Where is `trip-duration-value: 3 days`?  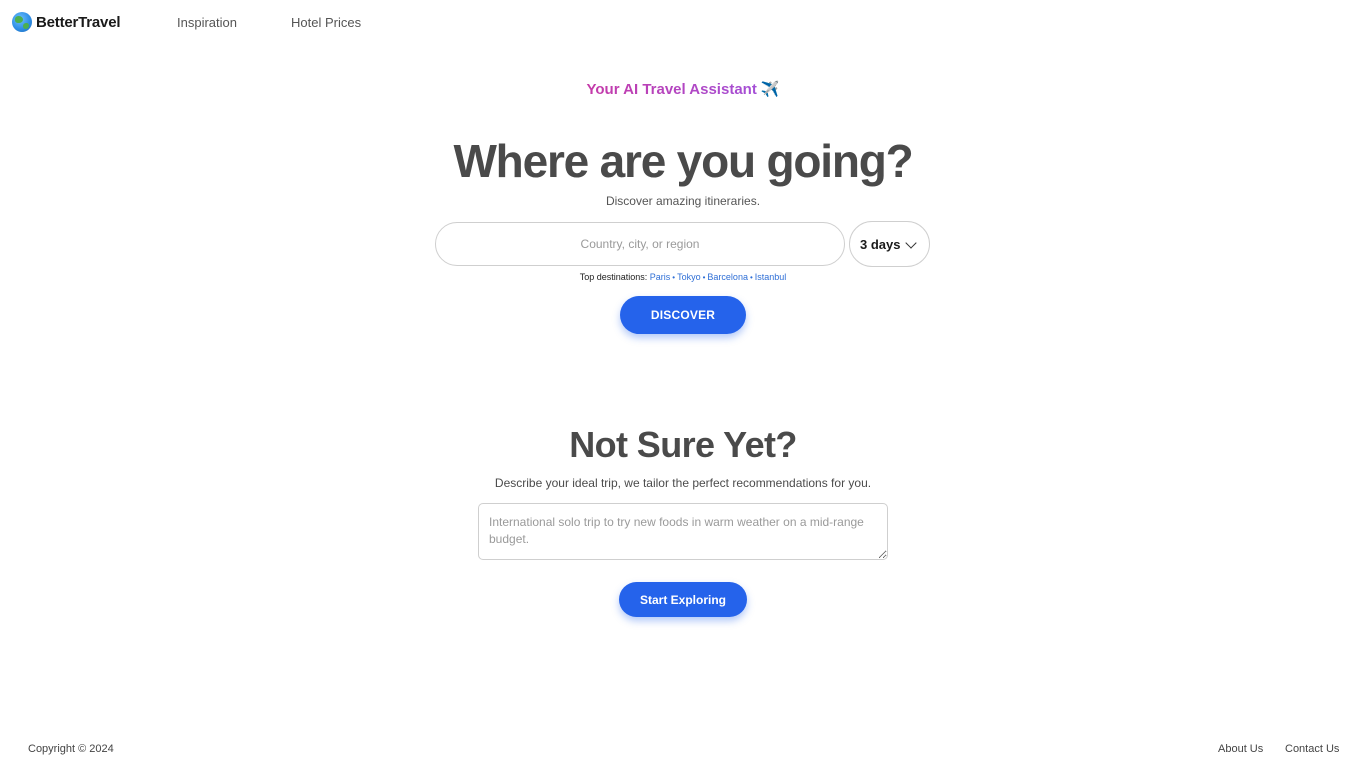
trip-duration-value: 3 days is located at coordinates (880, 244).